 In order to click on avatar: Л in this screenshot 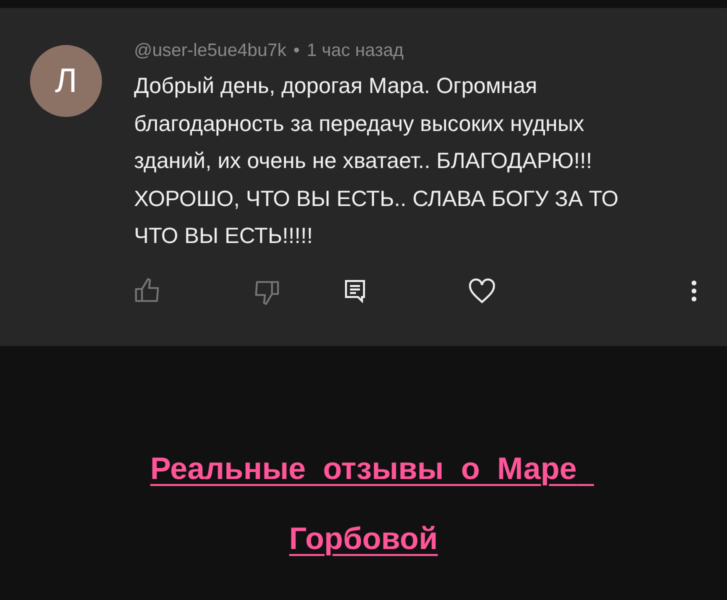, I will do `click(66, 81)`.